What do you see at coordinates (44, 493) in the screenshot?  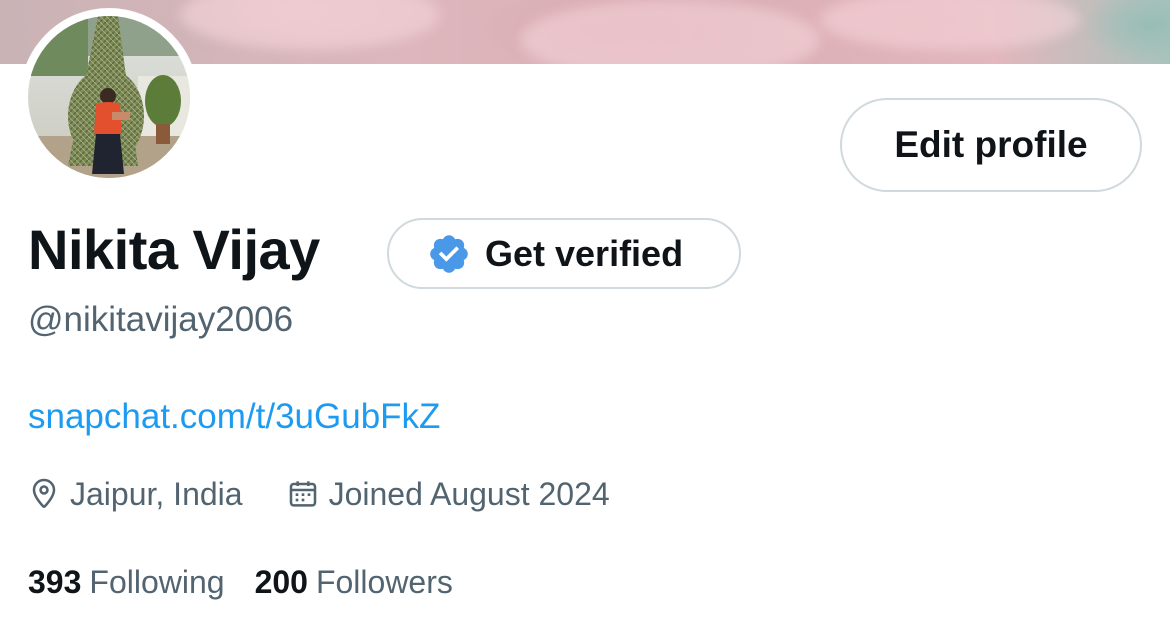 I see `location-pin-icon` at bounding box center [44, 493].